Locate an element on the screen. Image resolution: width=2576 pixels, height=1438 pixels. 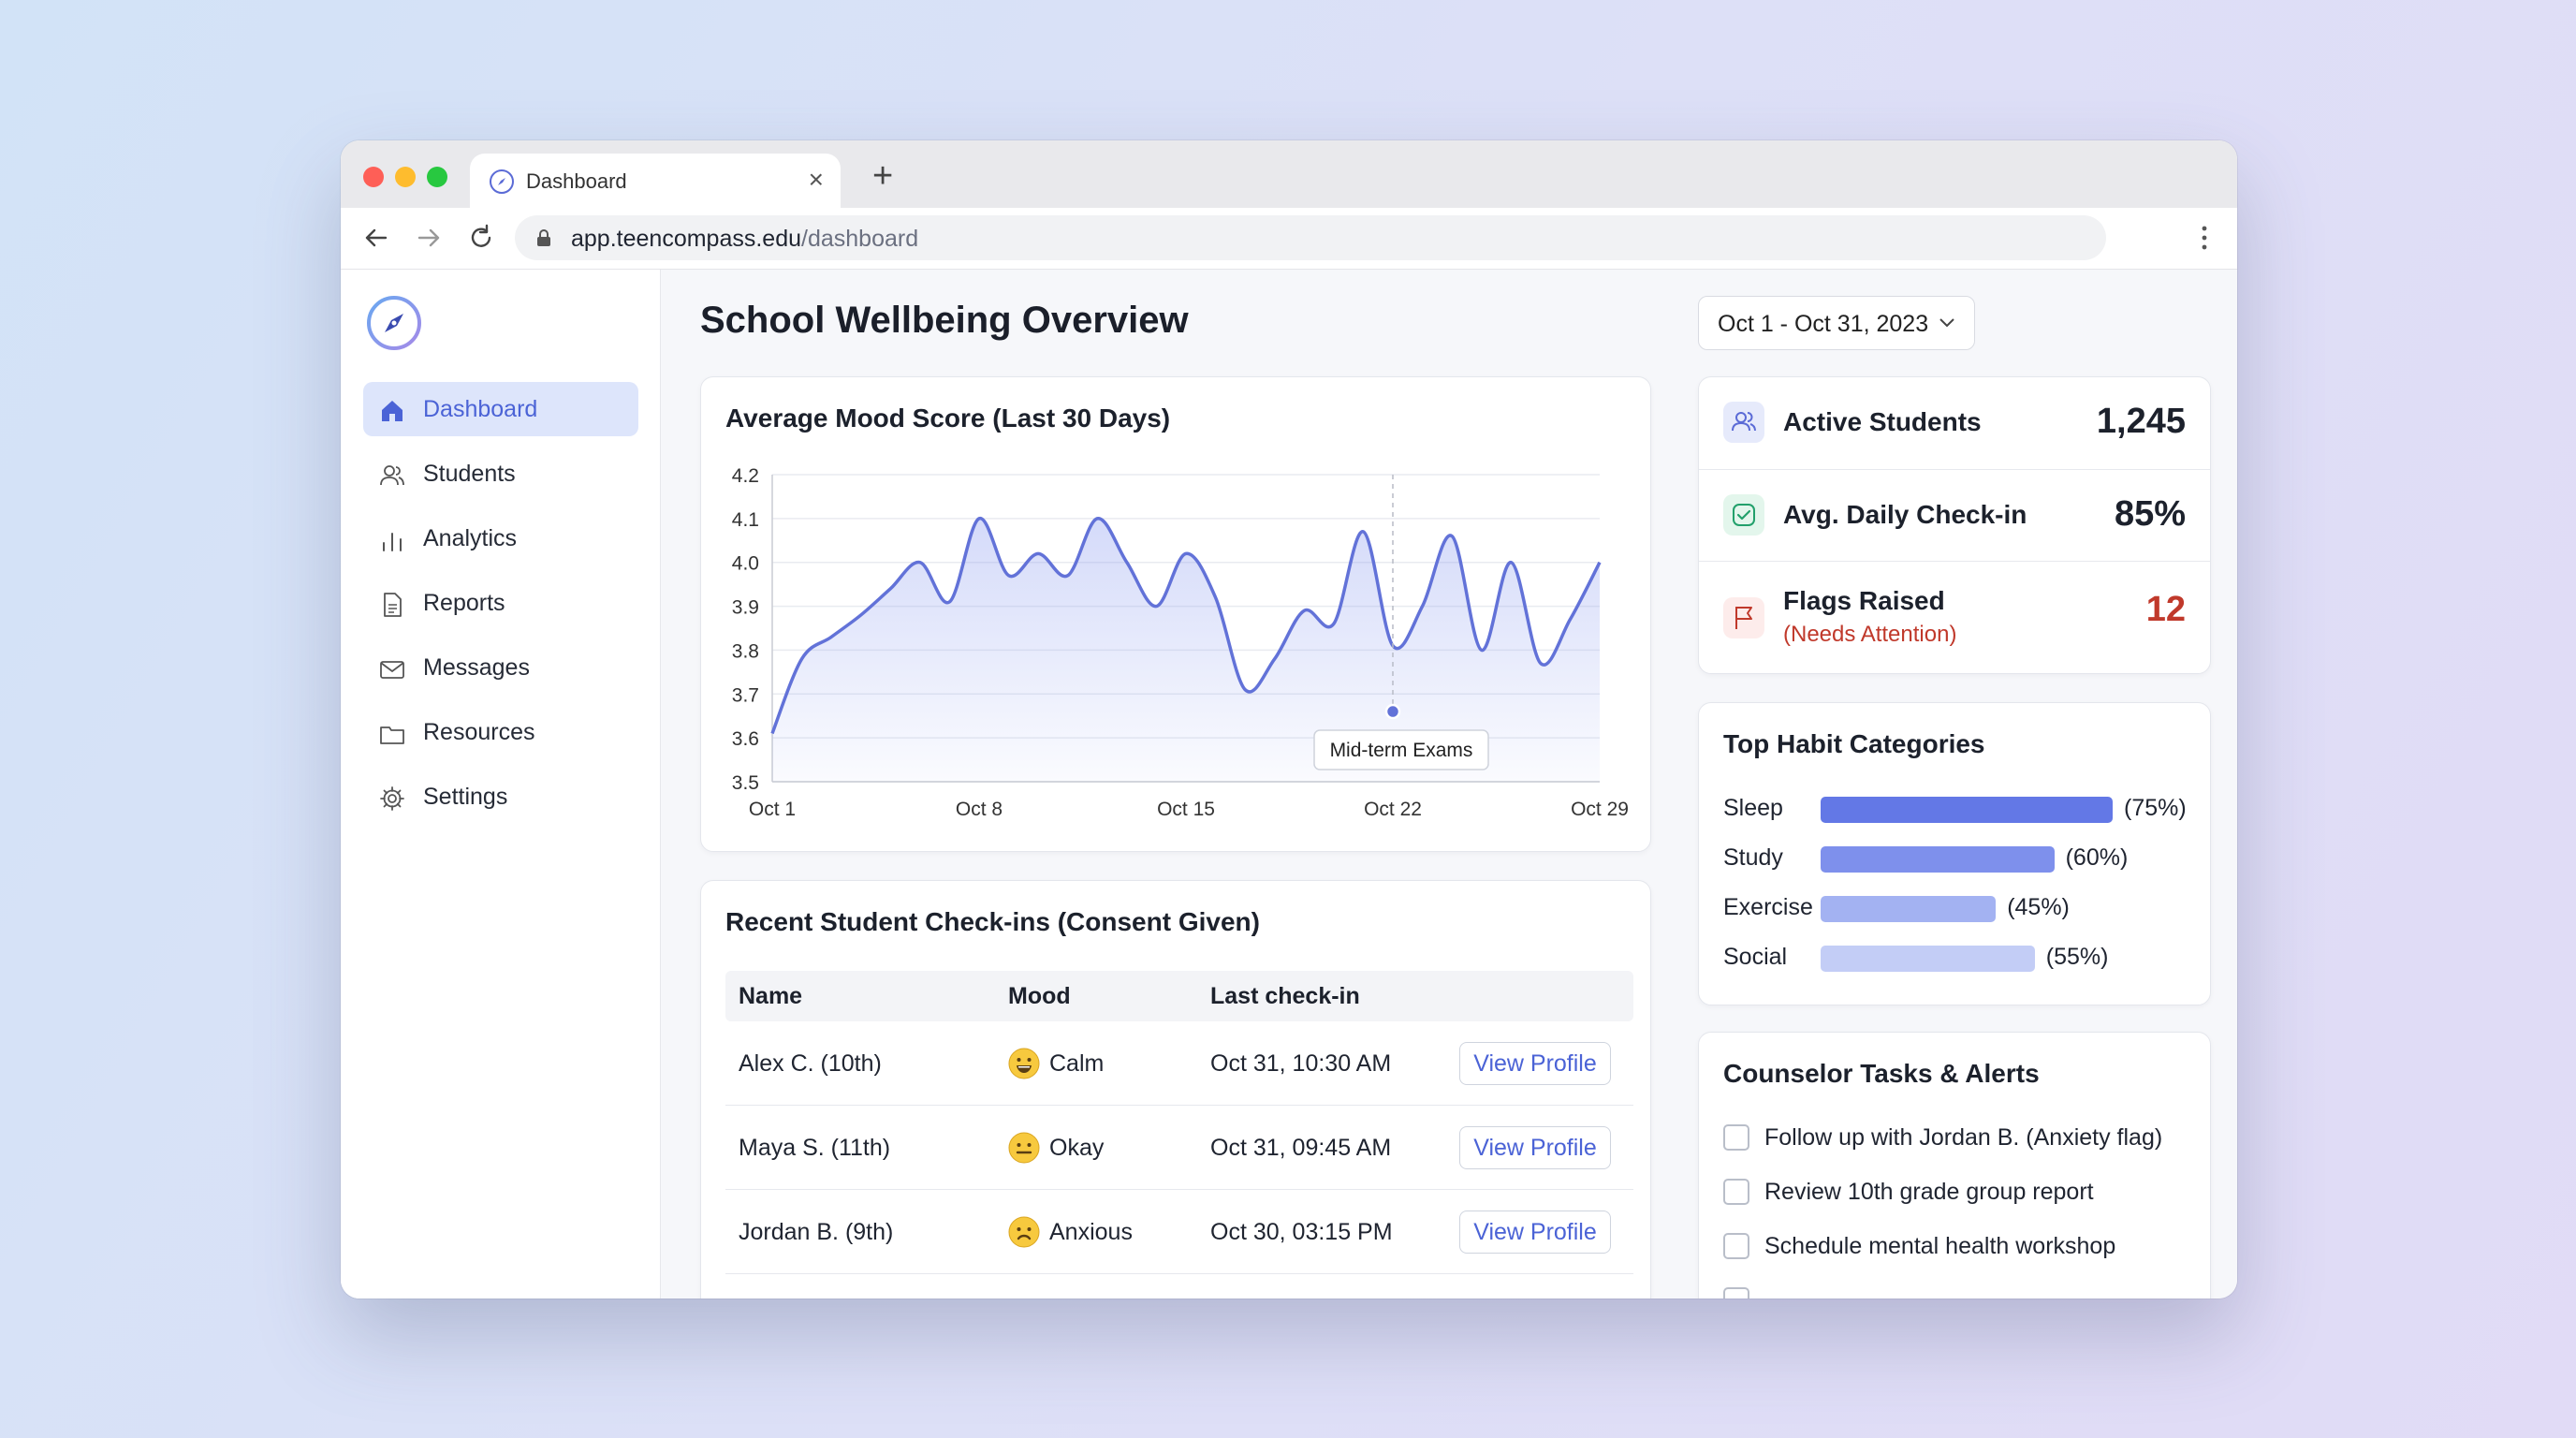
task-item: Follow up with Jordan B. (Anxiety flag) is located at coordinates (1957, 1137).